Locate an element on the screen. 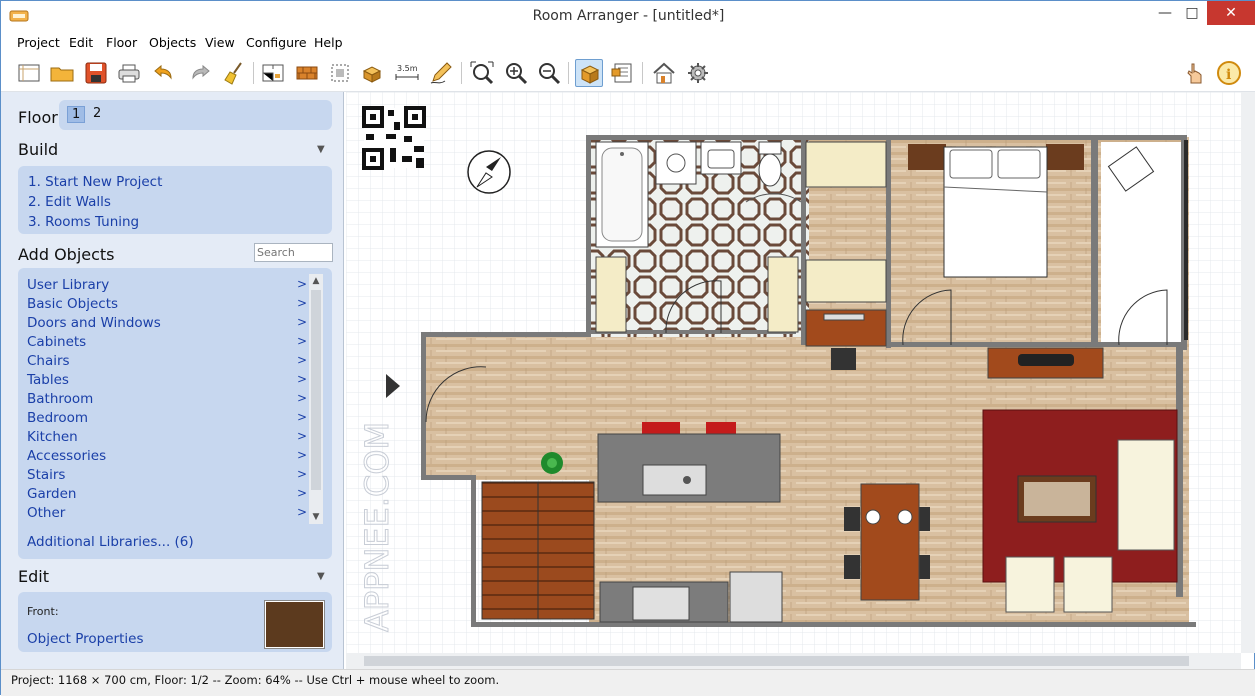 The width and height of the screenshot is (1255, 696). library-item-label: Cabinets is located at coordinates (57, 342).